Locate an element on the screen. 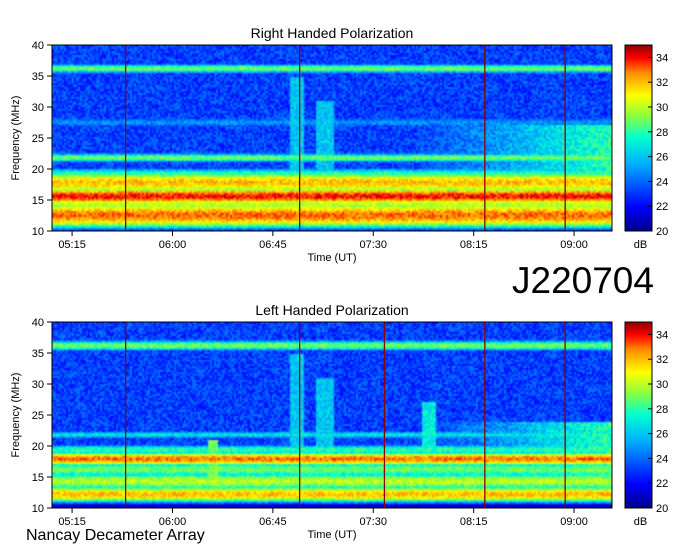 This screenshot has width=680, height=552. x-tick-label: 05:15 is located at coordinates (72, 245).